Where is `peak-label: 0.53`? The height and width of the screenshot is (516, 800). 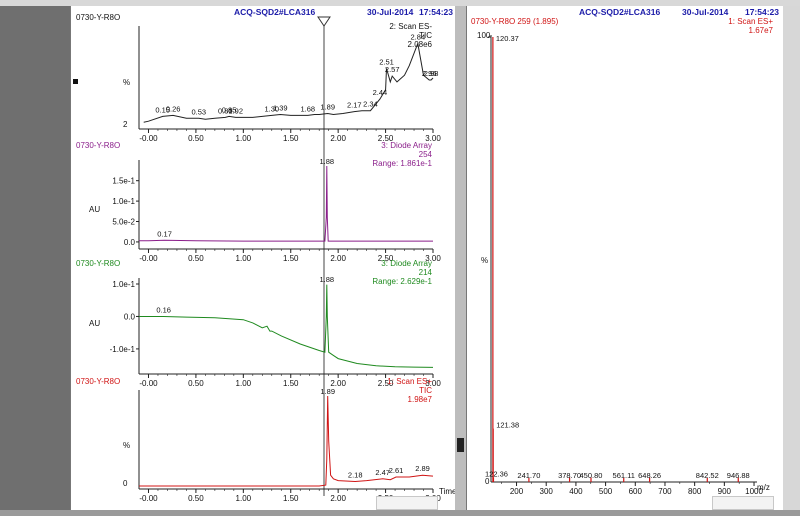 peak-label: 0.53 is located at coordinates (198, 111).